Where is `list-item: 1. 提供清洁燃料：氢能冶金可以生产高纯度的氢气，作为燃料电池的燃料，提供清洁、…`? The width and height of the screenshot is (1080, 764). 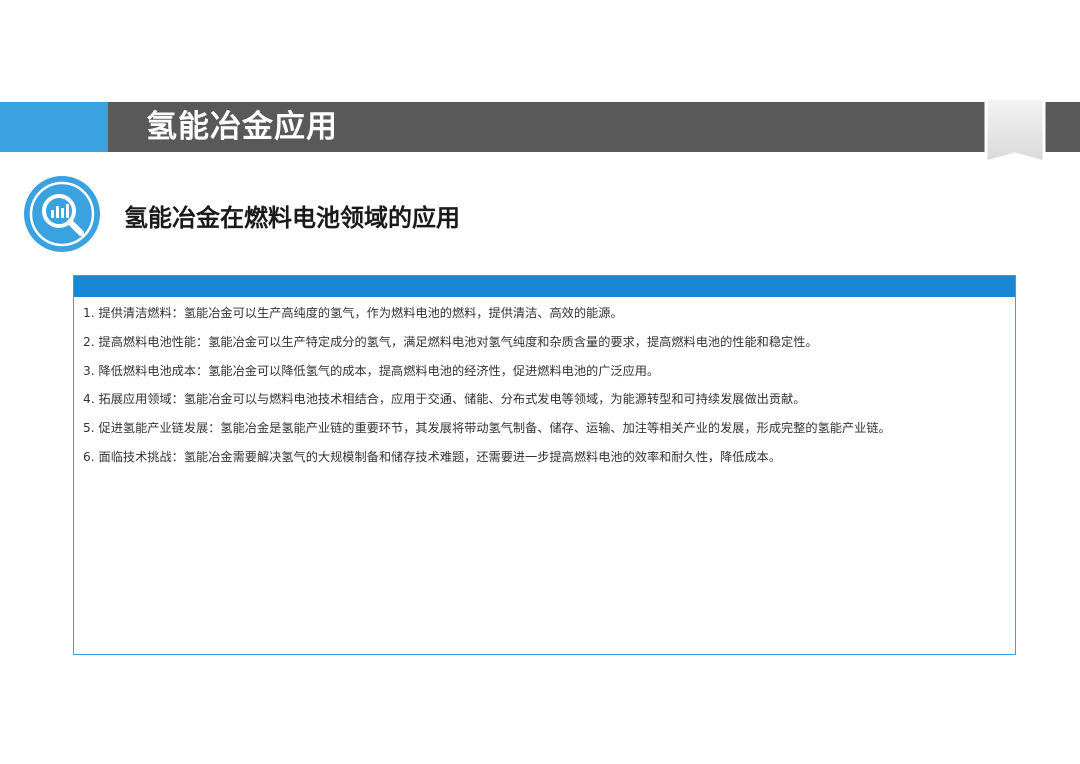
list-item: 1. 提供清洁燃料：氢能冶金可以生产高纯度的氢气，作为燃料电池的燃料，提供清洁、… is located at coordinates (353, 313).